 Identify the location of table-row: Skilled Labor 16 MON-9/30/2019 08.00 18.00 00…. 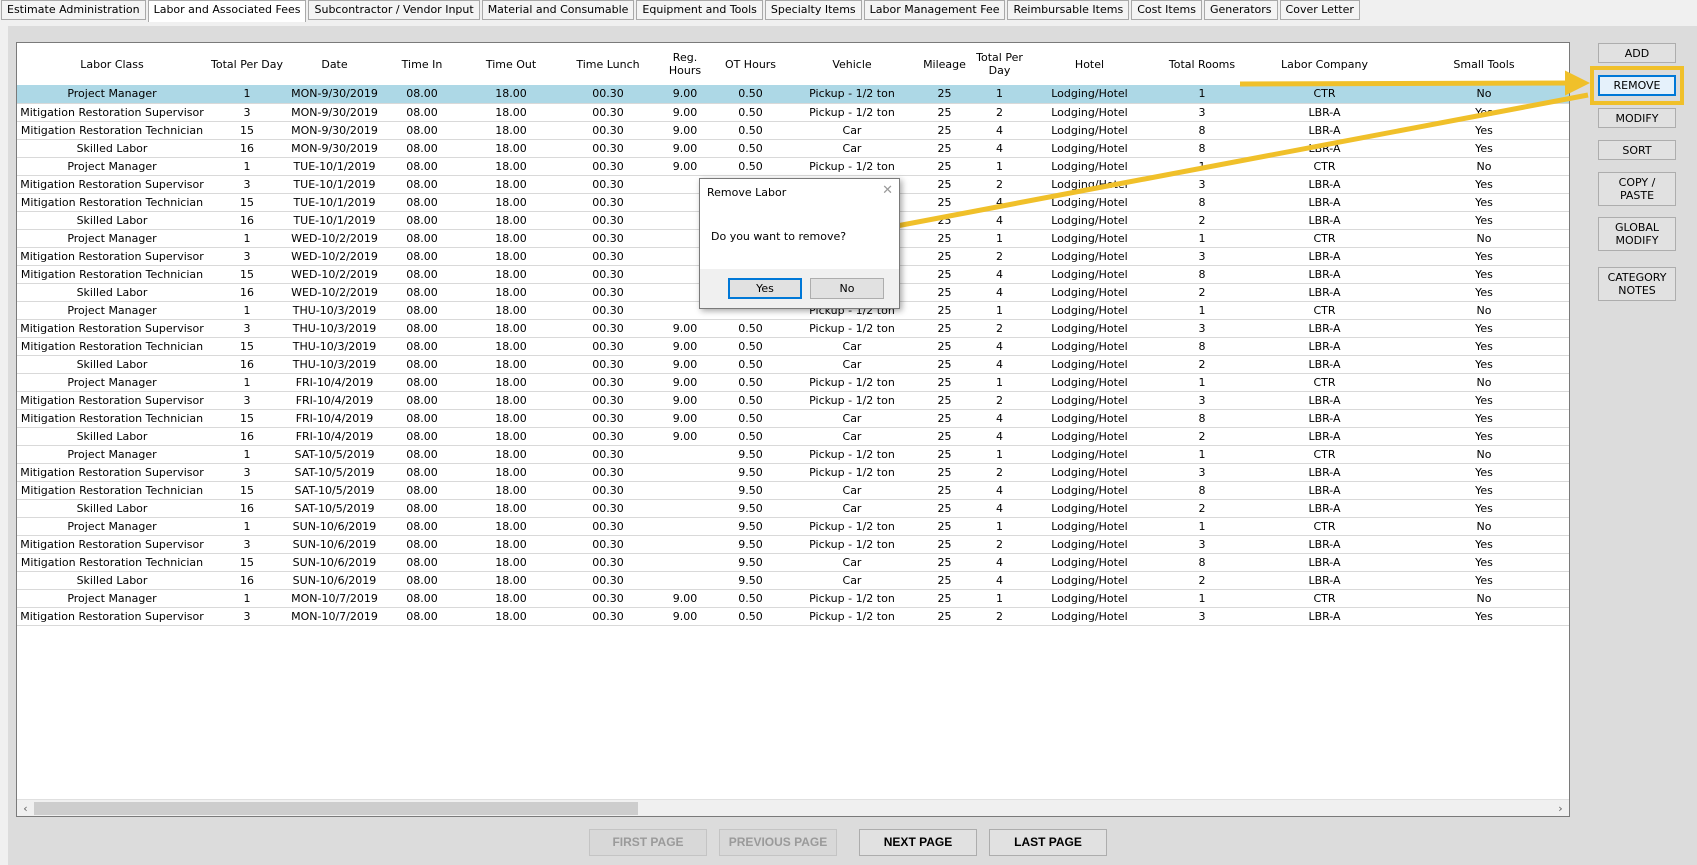
(793, 148).